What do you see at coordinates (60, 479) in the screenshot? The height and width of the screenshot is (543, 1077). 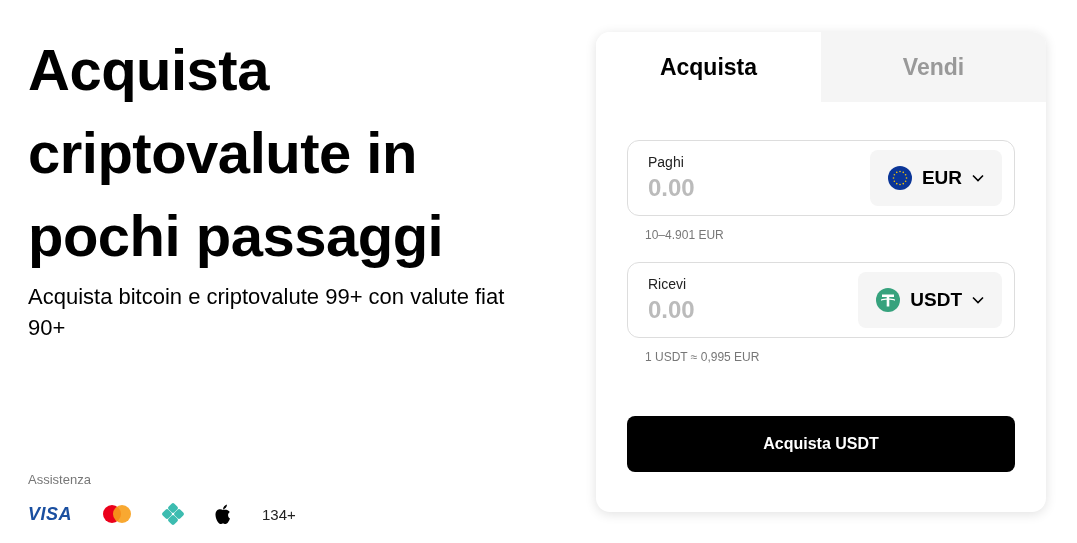 I see `support-label: Assistenza` at bounding box center [60, 479].